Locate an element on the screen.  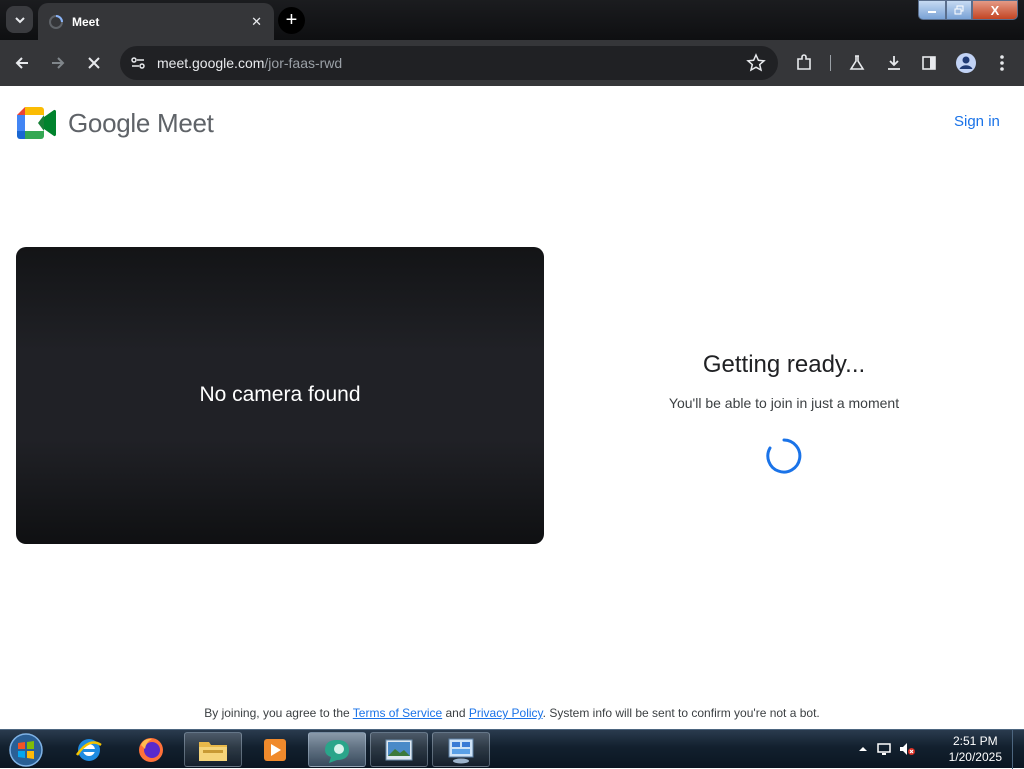
volume-muted-icon is located at coordinates (907, 749).